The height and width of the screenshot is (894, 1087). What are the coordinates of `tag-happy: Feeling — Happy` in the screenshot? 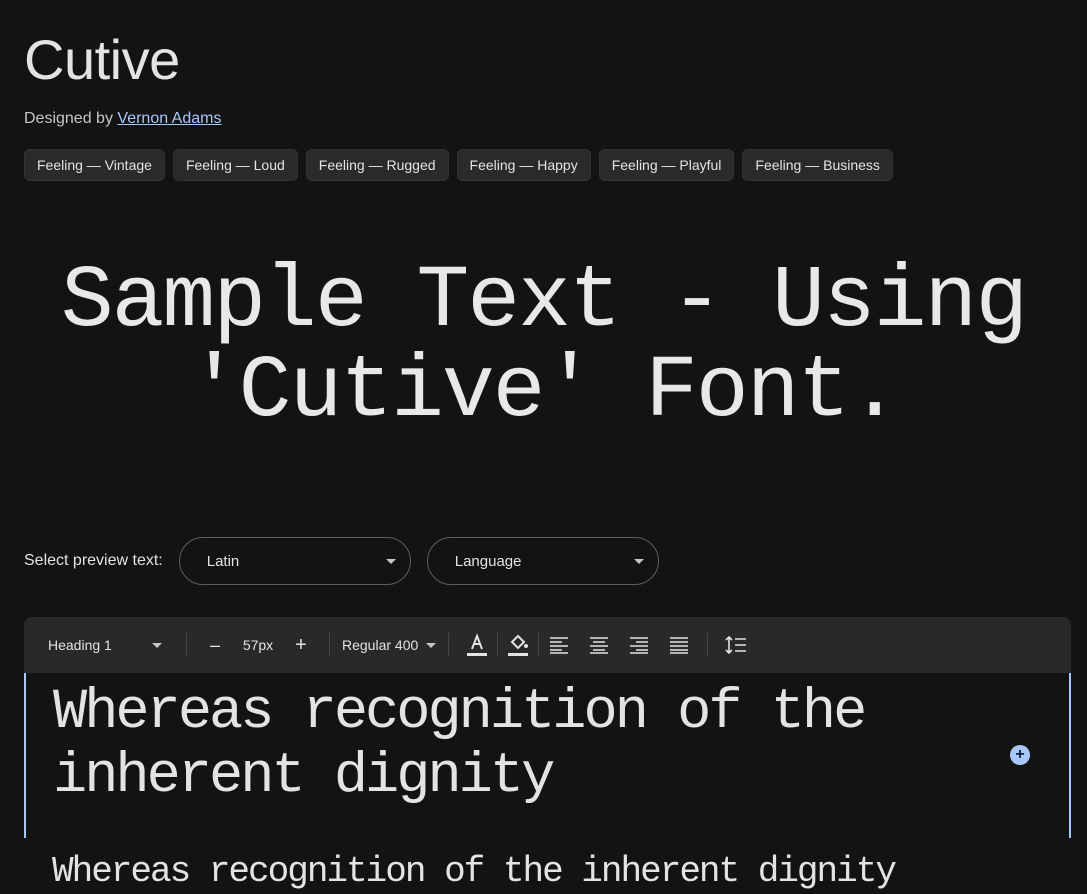 It's located at (523, 165).